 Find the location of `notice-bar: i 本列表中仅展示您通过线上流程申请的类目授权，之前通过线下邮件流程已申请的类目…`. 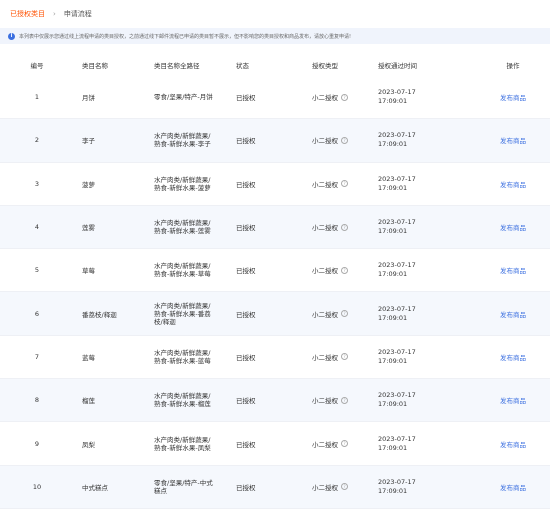

notice-bar: i 本列表中仅展示您通过线上流程申请的类目授权，之前通过线下邮件流程已申请的类目… is located at coordinates (275, 36).